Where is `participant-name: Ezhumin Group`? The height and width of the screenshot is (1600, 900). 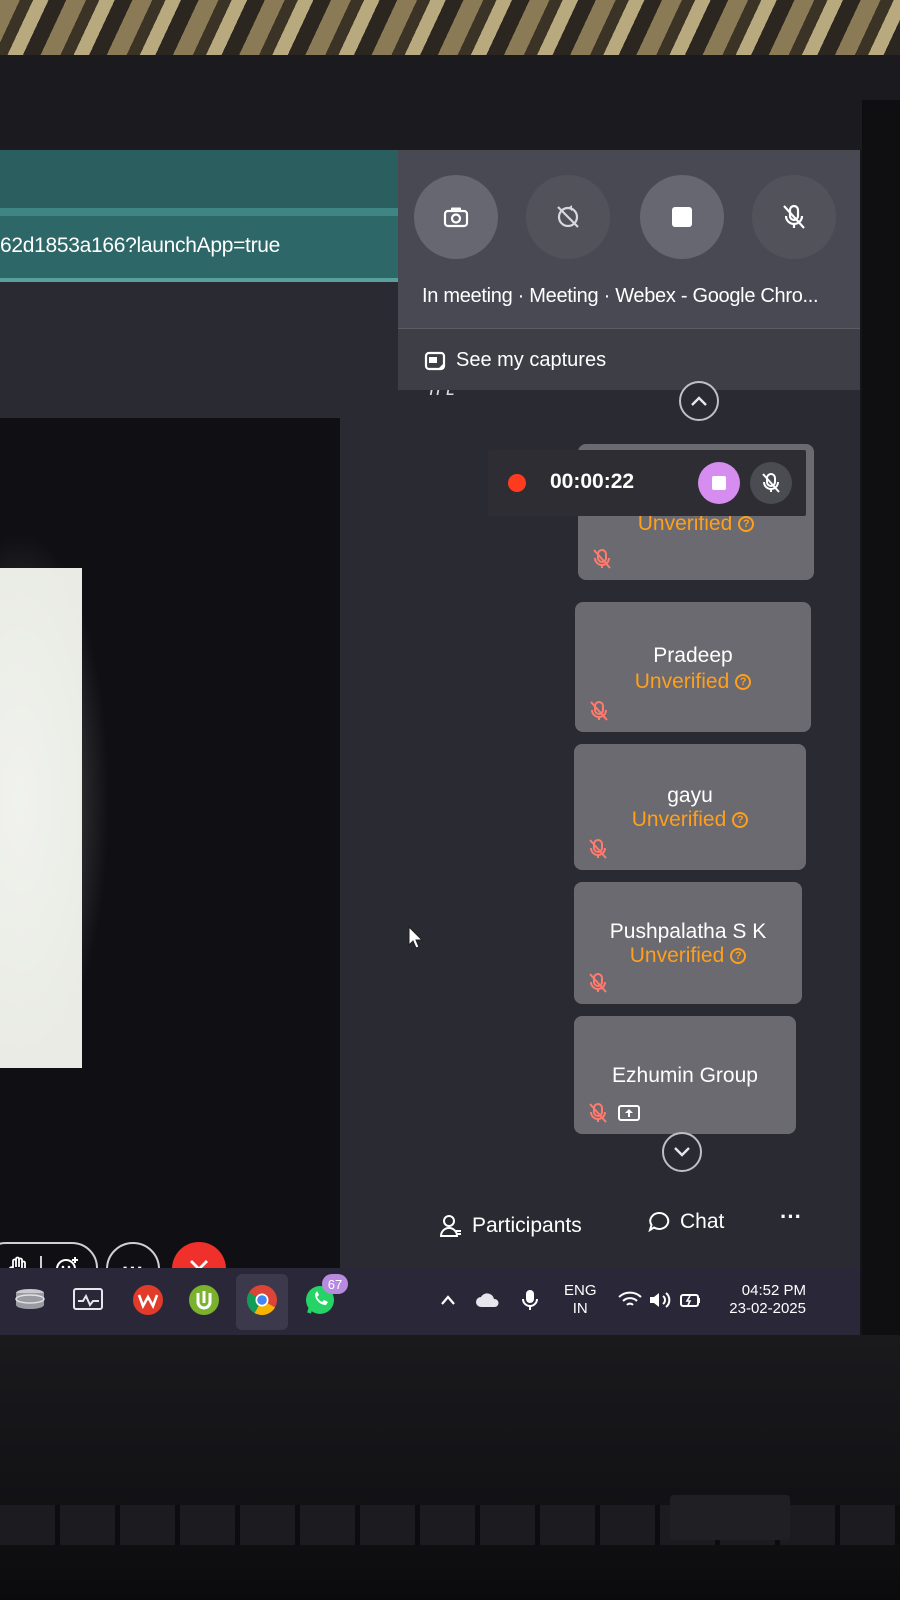 participant-name: Ezhumin Group is located at coordinates (685, 1075).